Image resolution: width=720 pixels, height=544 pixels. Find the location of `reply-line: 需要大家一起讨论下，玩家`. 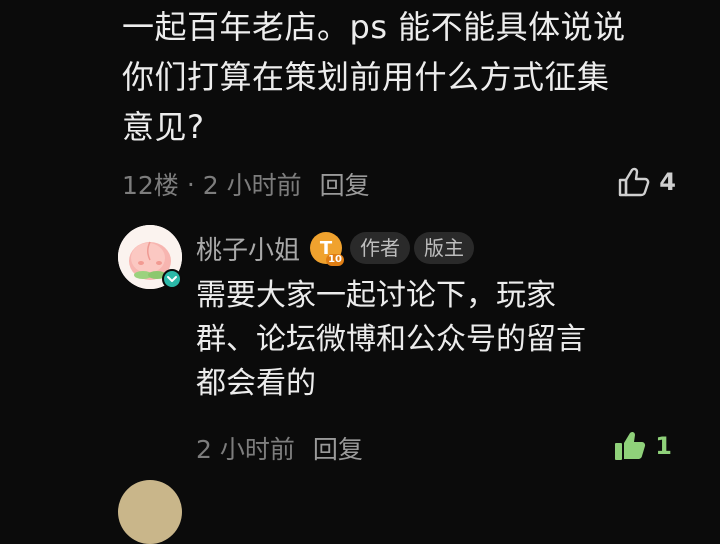

reply-line: 需要大家一起讨论下，玩家 is located at coordinates (376, 295).